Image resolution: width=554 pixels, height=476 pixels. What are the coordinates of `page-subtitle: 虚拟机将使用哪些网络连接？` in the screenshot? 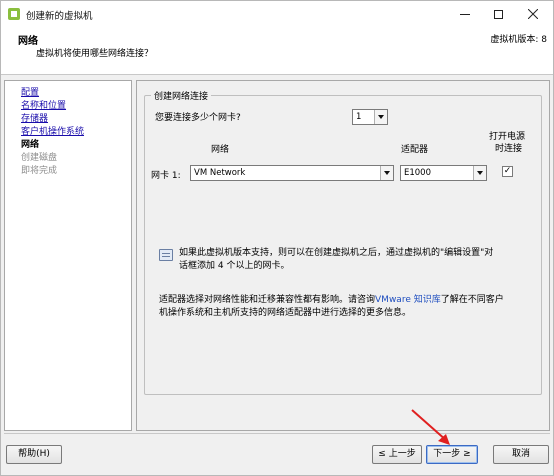 It's located at (95, 54).